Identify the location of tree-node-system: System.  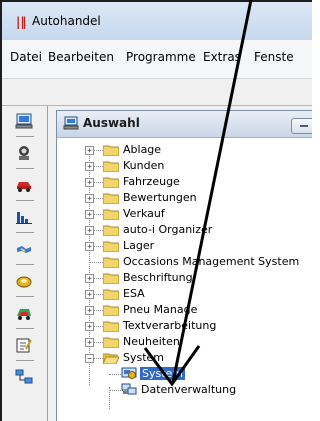
(143, 357).